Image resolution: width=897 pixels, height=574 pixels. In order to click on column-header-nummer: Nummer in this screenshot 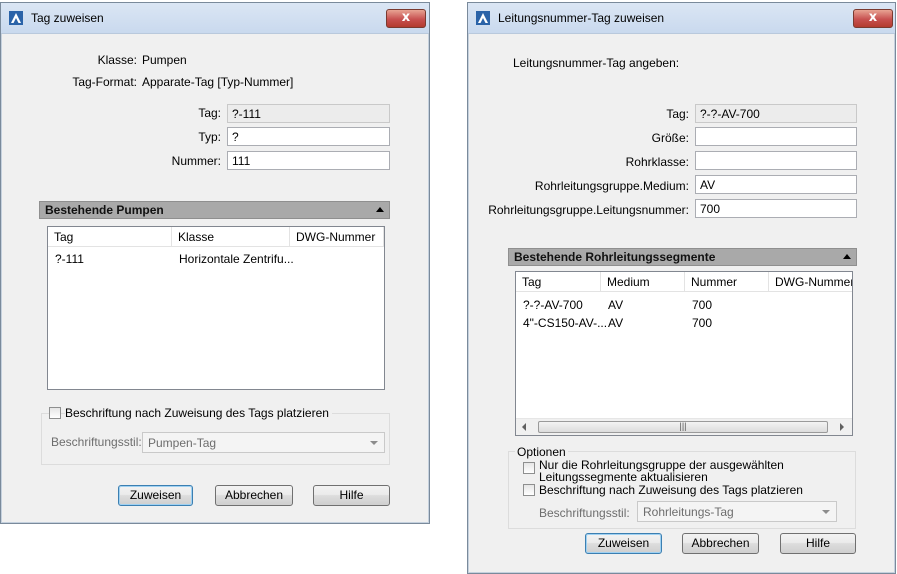, I will do `click(727, 282)`.